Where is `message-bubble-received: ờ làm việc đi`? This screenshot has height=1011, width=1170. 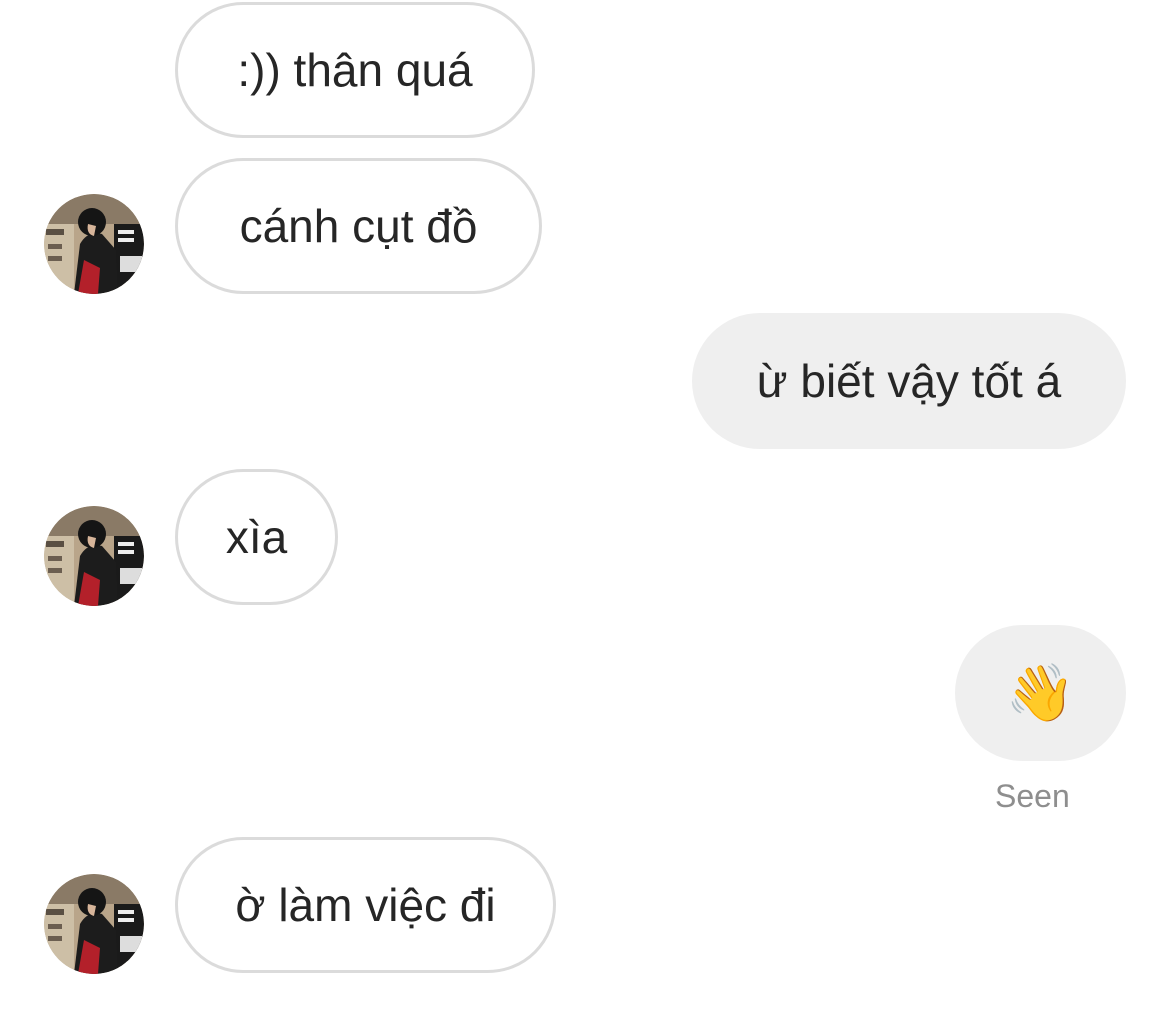
message-bubble-received: ờ làm việc đi is located at coordinates (365, 905).